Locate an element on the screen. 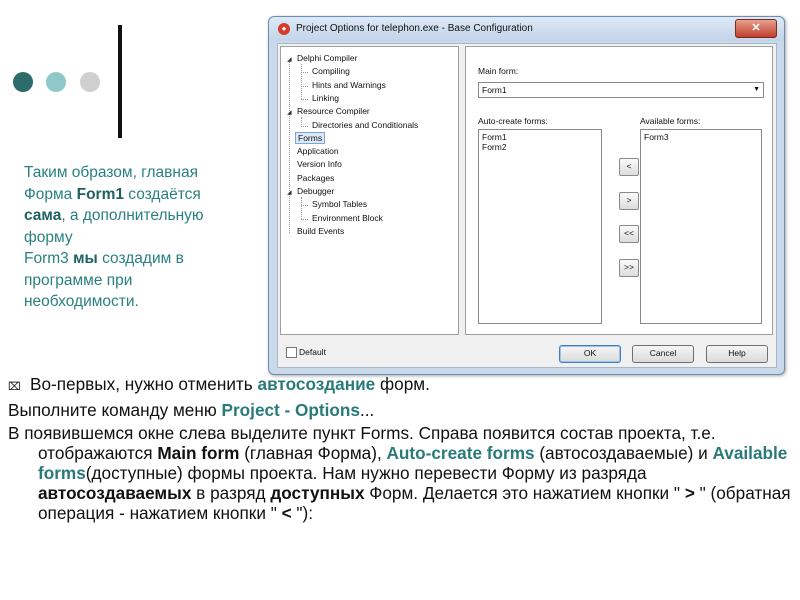 This screenshot has height=600, width=800. tree-item: Environment Block is located at coordinates (347, 218).